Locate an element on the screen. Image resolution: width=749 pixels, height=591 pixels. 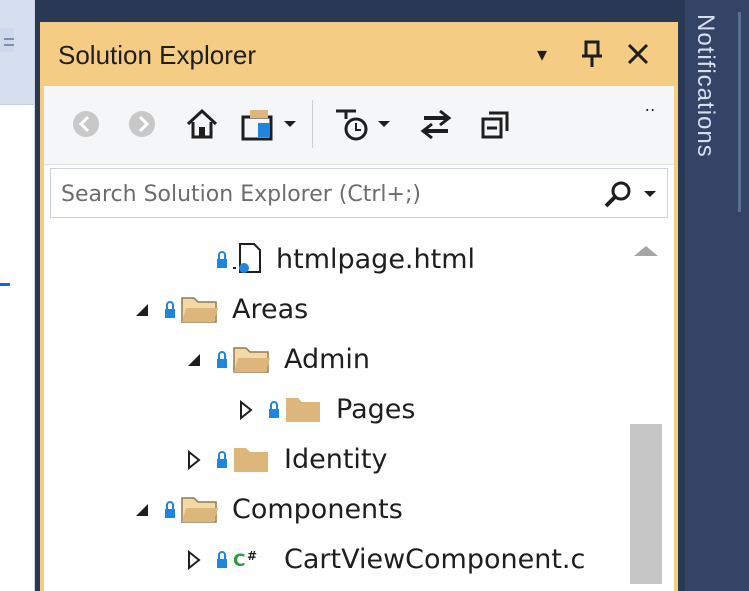
tree-node-label: Areas is located at coordinates (270, 309).